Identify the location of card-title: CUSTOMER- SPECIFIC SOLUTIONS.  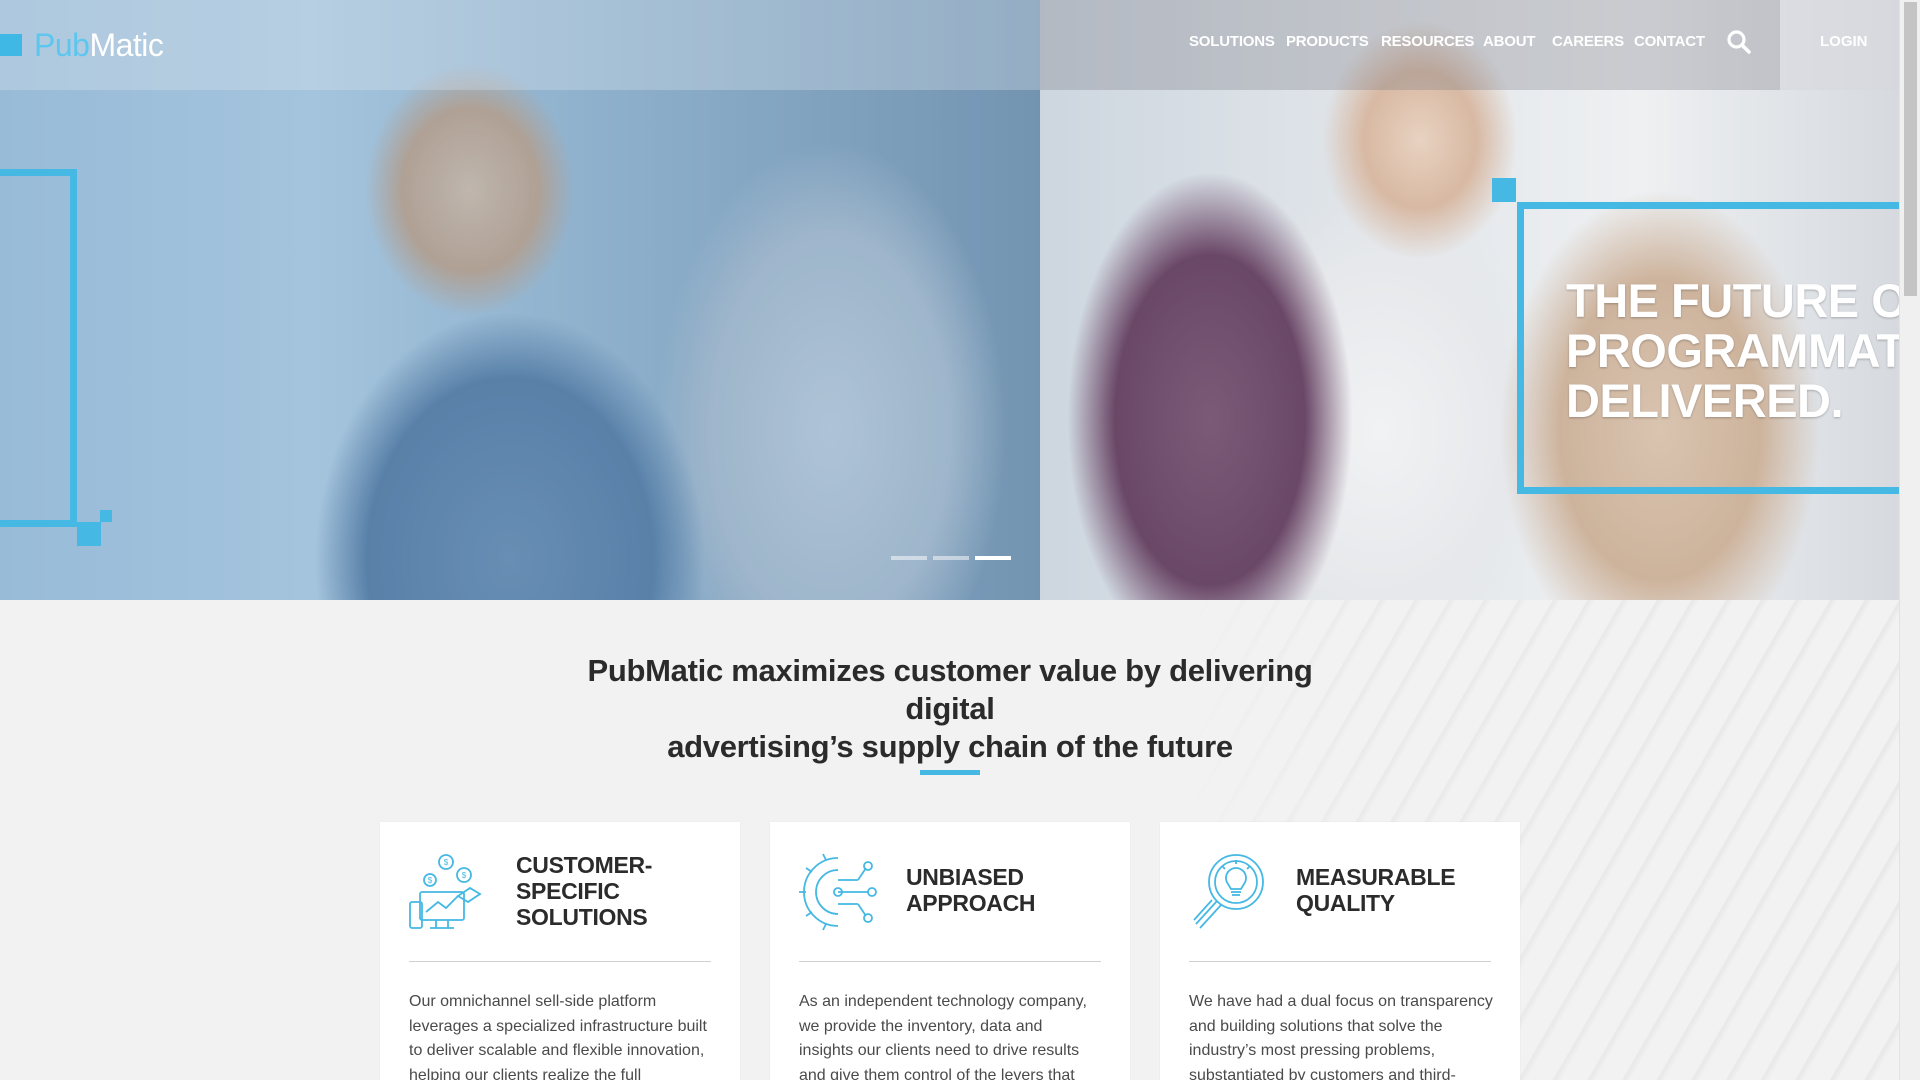
(584, 891).